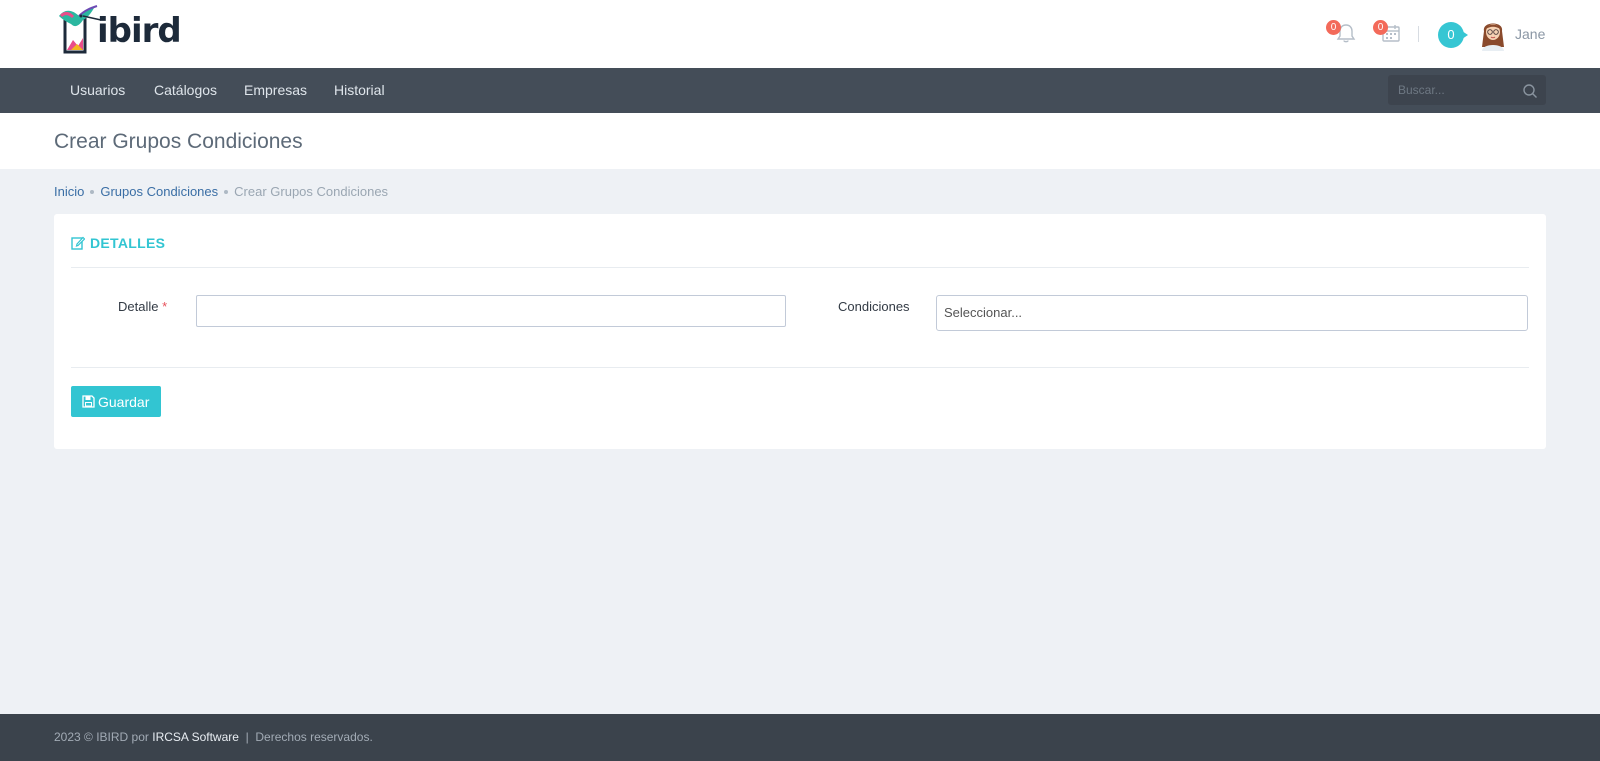  Describe the element at coordinates (1418, 34) in the screenshot. I see `header-divider` at that location.